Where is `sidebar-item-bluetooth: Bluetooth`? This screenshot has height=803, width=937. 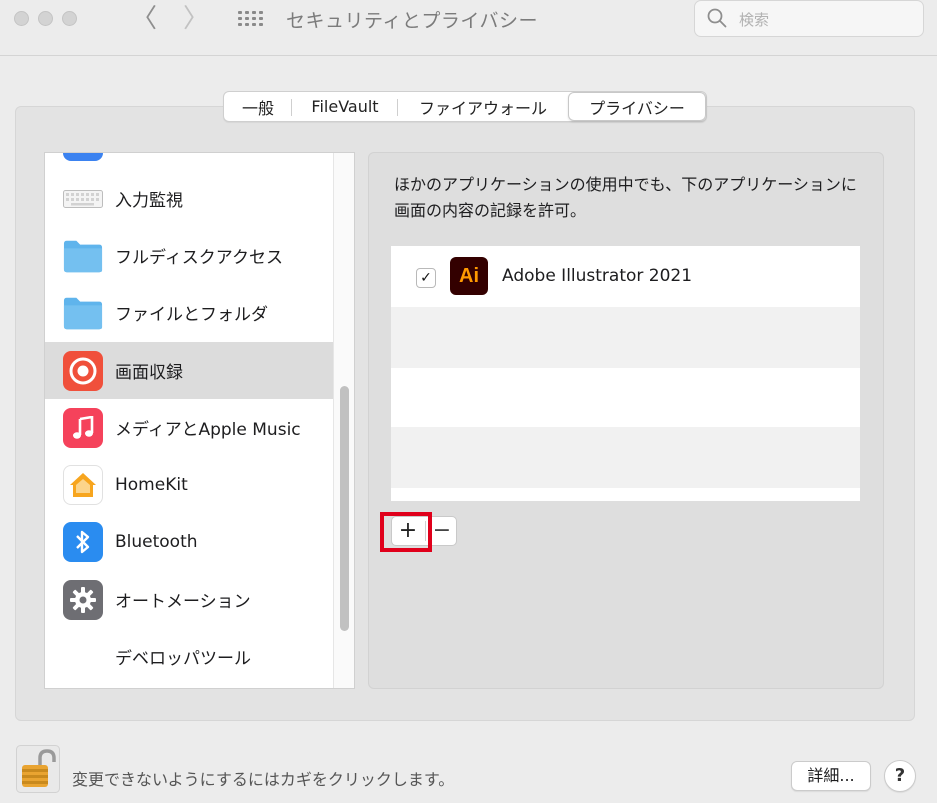 sidebar-item-bluetooth: Bluetooth is located at coordinates (190, 541).